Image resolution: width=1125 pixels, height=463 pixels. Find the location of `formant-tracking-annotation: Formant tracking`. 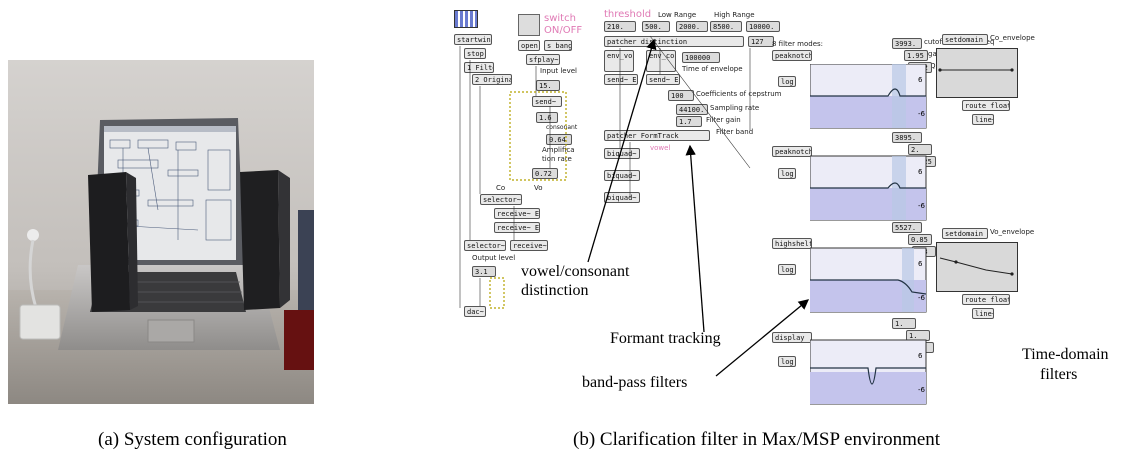

formant-tracking-annotation: Formant tracking is located at coordinates (665, 338).